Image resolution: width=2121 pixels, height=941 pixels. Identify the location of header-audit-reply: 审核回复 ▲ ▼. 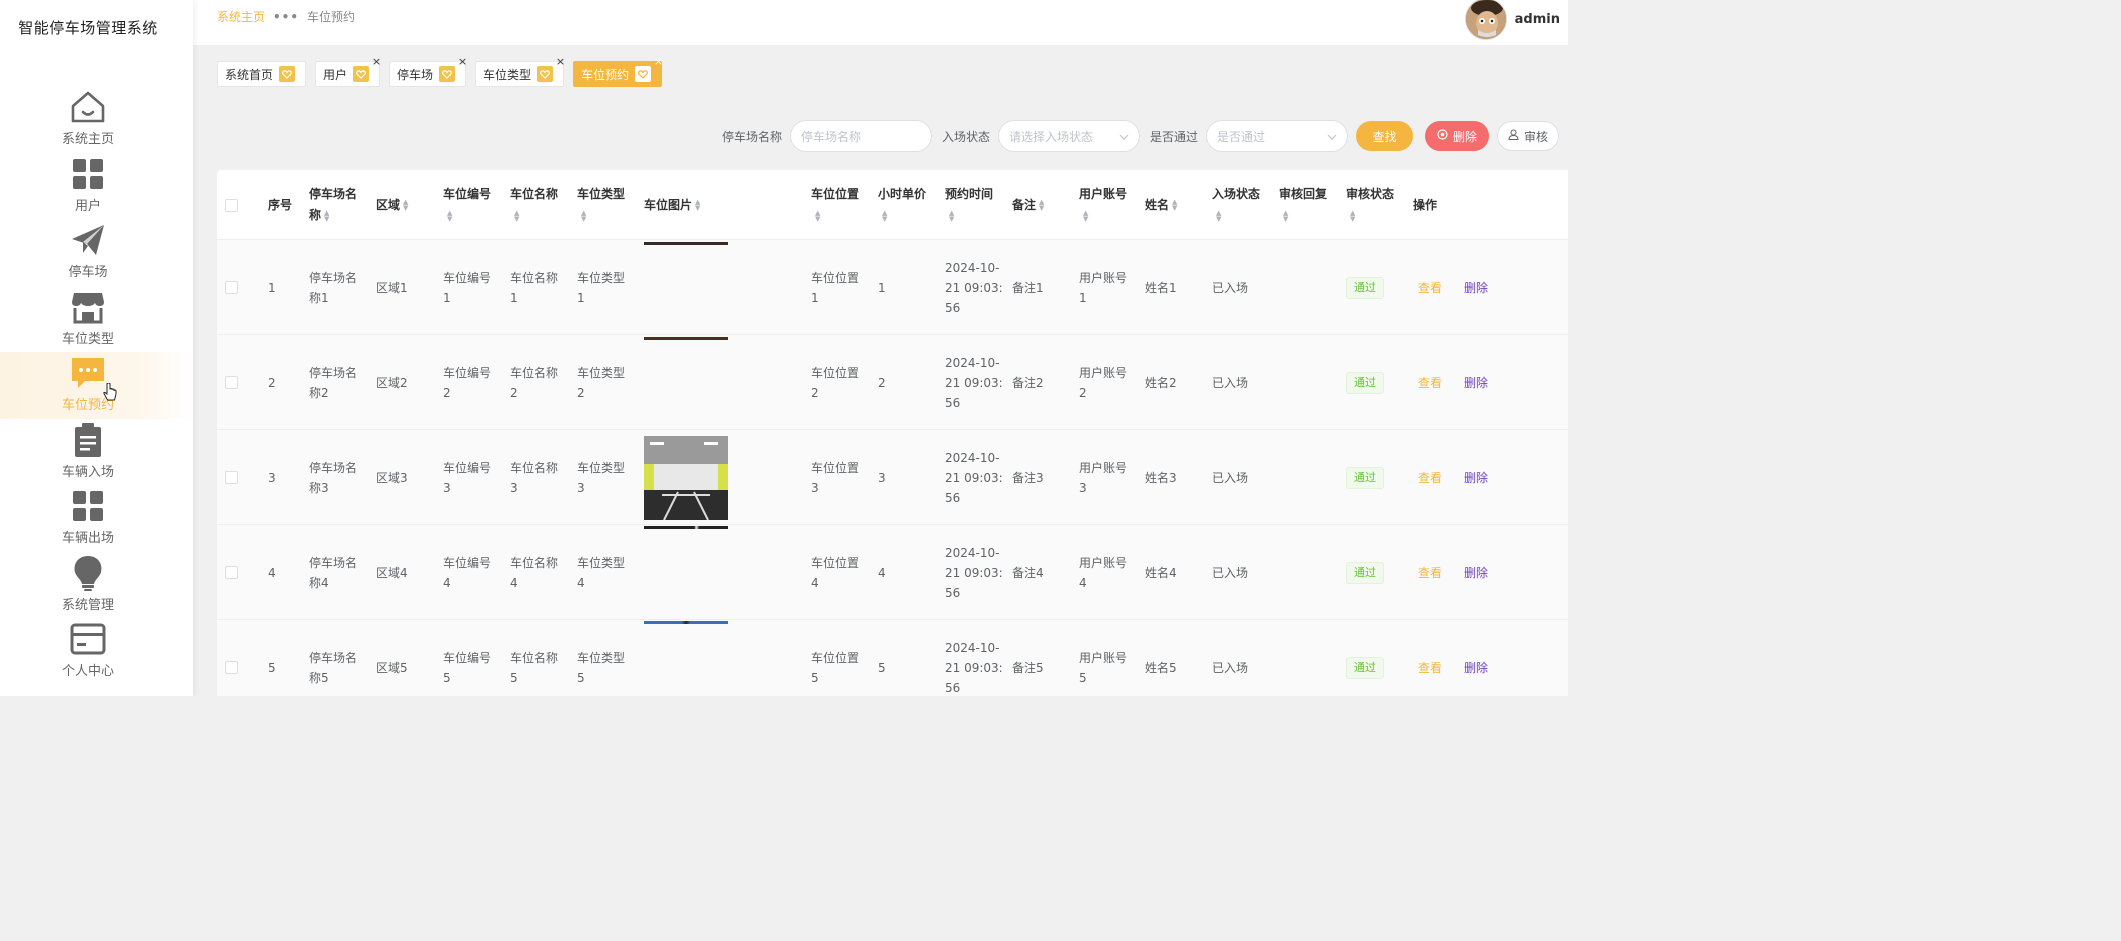
(1308, 205).